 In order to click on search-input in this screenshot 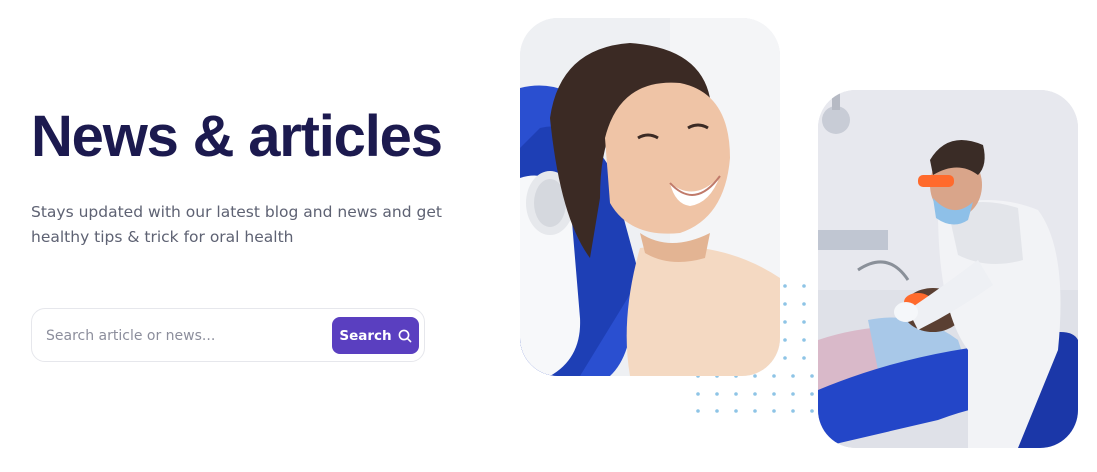, I will do `click(186, 336)`.